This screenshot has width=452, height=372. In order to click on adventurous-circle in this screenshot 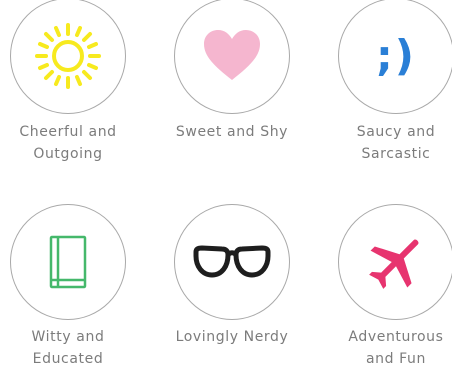, I will do `click(395, 262)`.